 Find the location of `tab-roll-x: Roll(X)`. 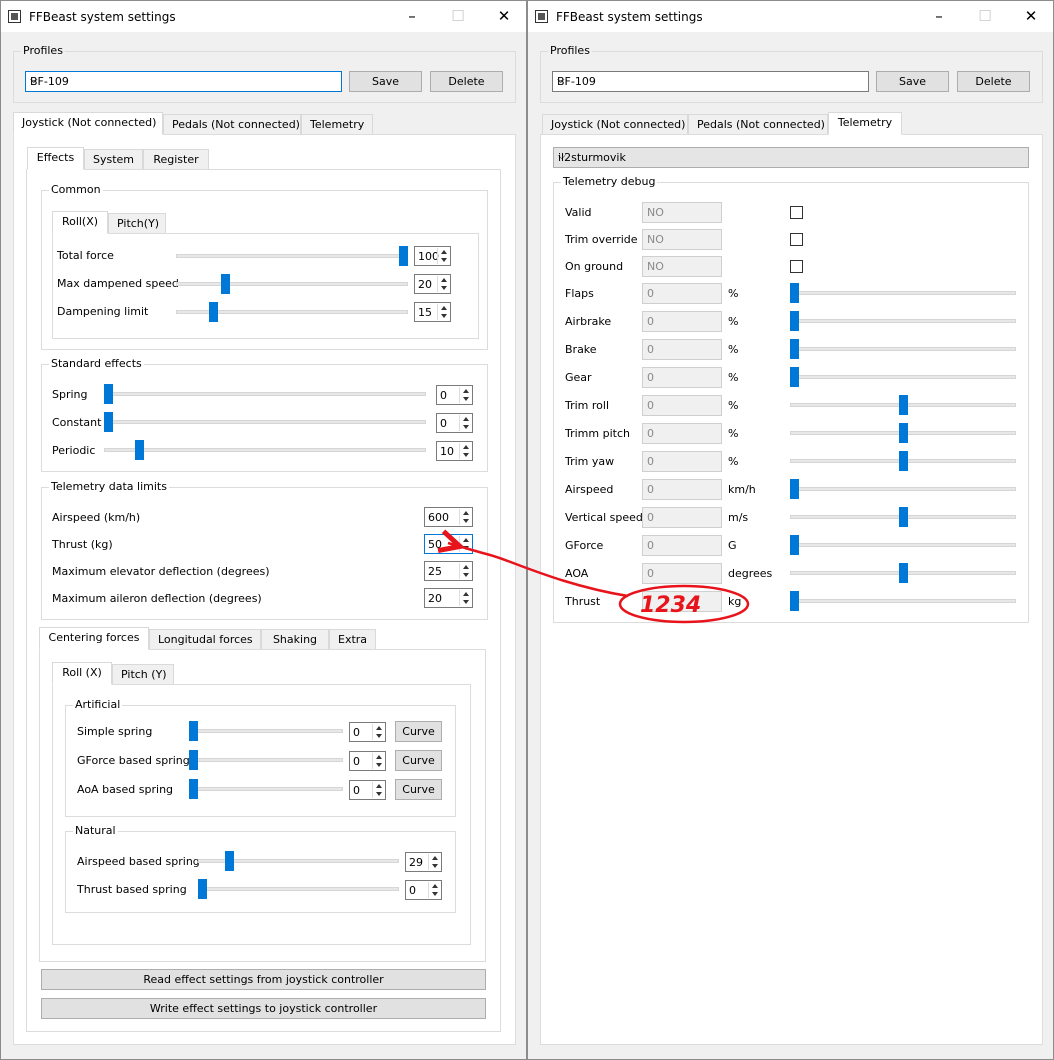

tab-roll-x: Roll(X) is located at coordinates (80, 222).